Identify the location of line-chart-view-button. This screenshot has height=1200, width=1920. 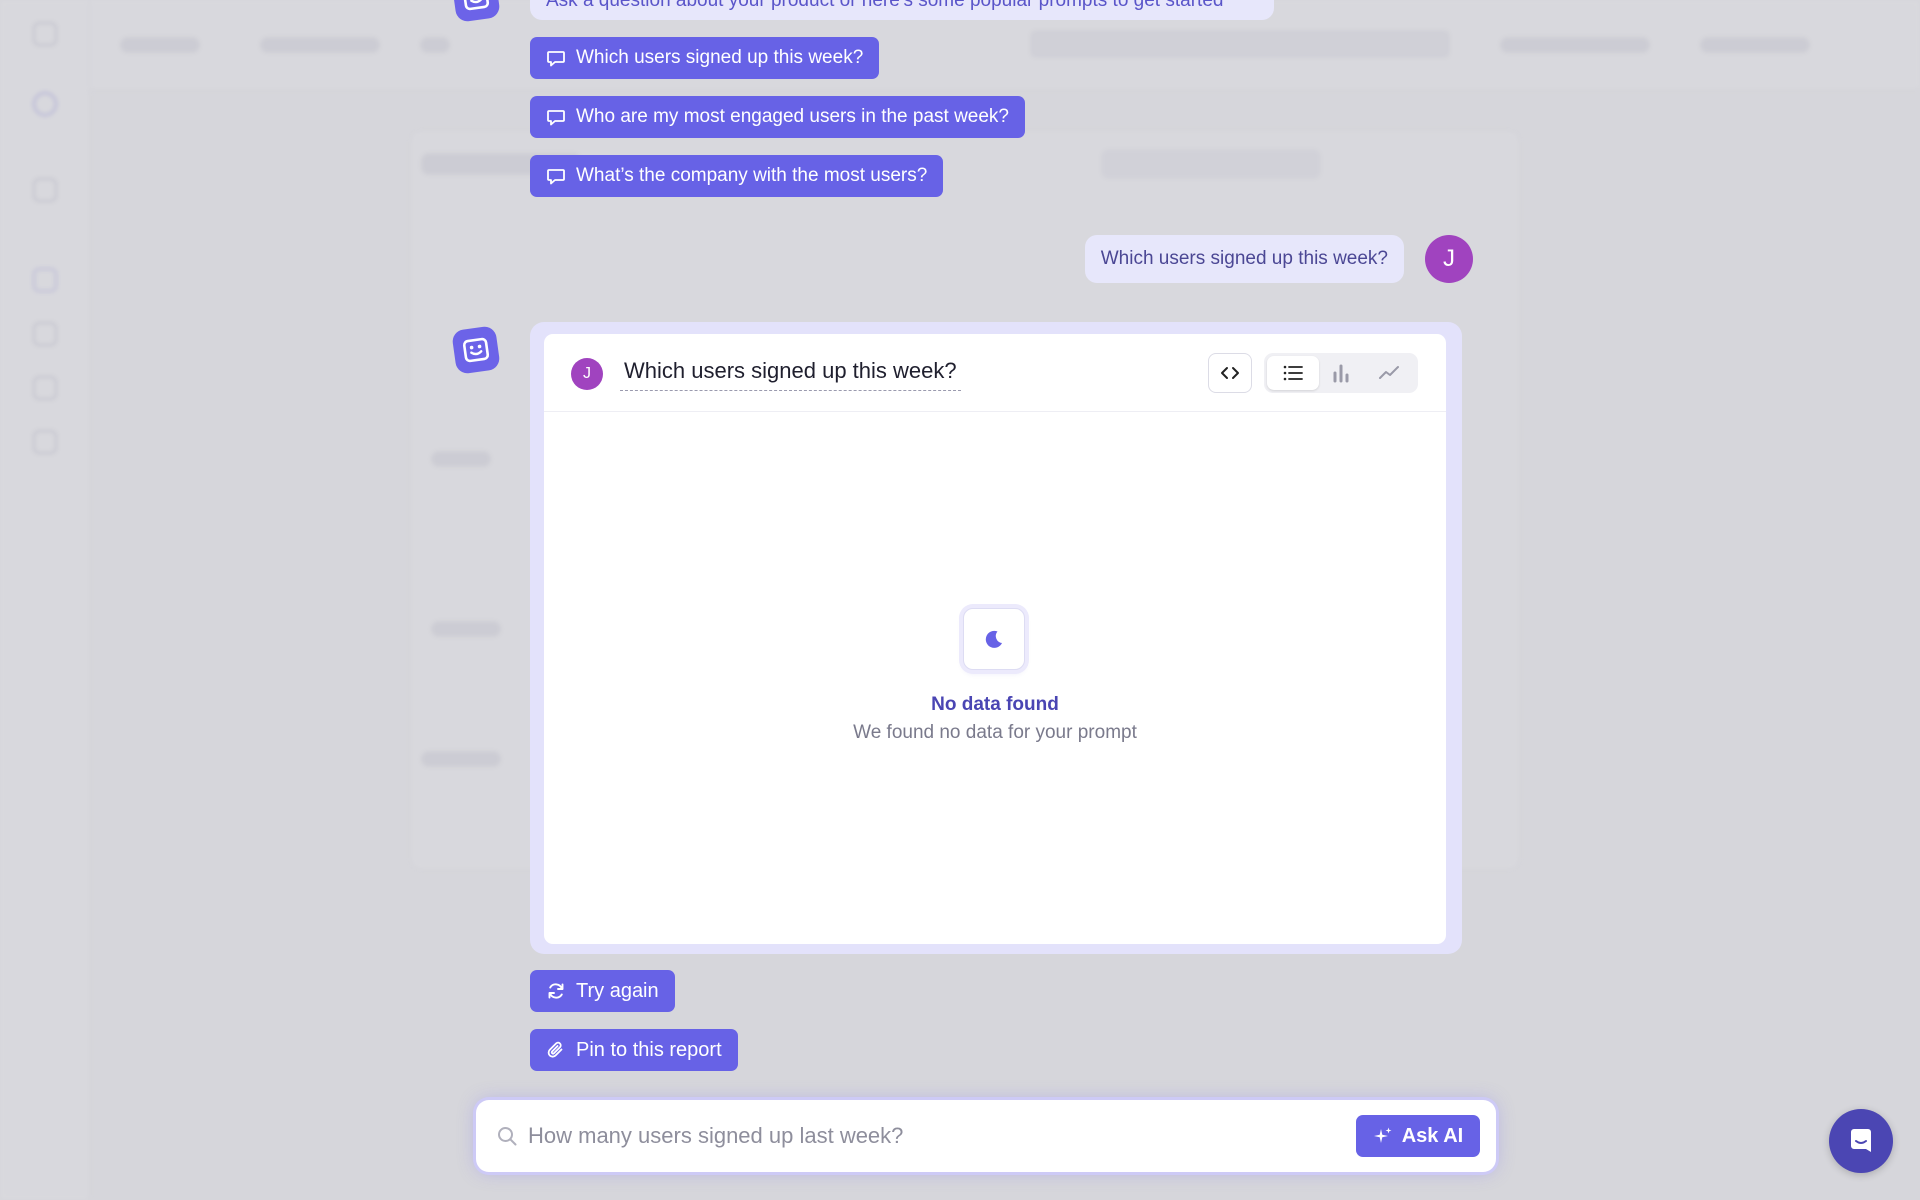
(1389, 373).